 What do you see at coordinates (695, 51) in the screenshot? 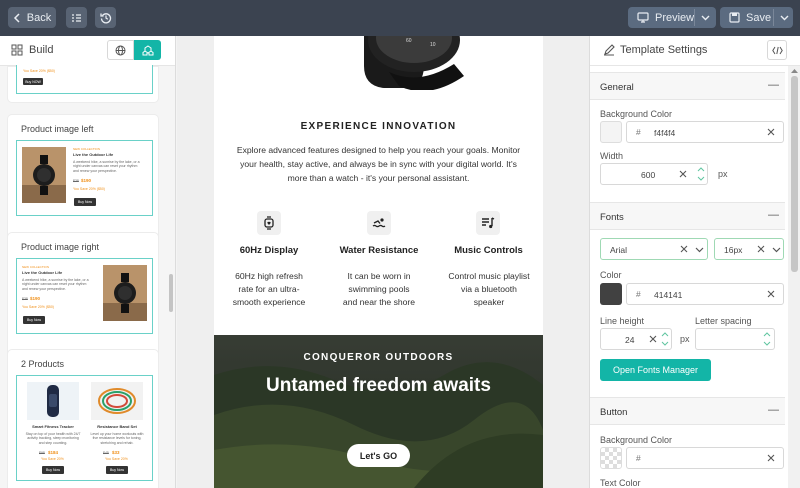
I see `panel-header: Template Settings` at bounding box center [695, 51].